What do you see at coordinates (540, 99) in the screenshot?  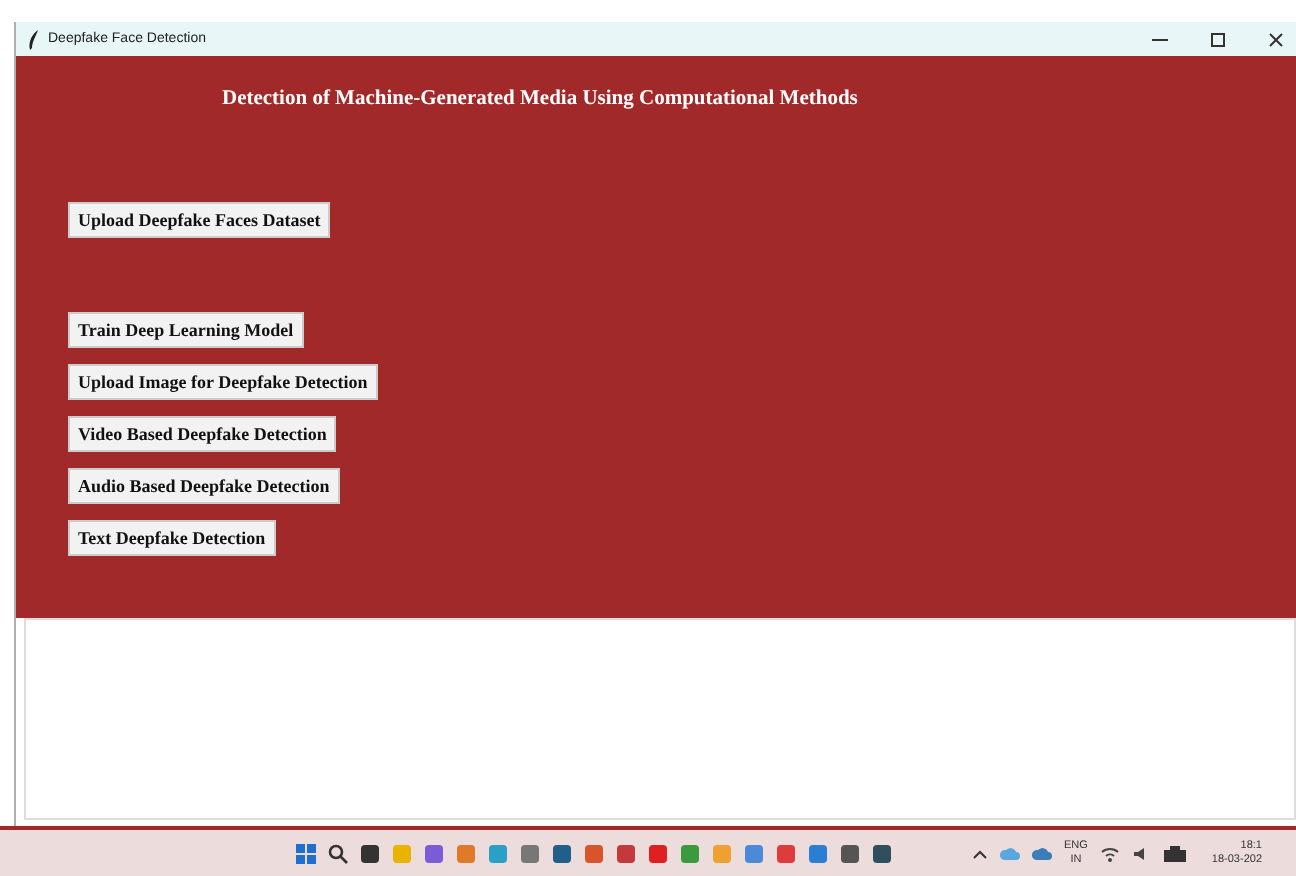 I see `app-heading: Detection of Machine-Generated Media Using Computational Methods` at bounding box center [540, 99].